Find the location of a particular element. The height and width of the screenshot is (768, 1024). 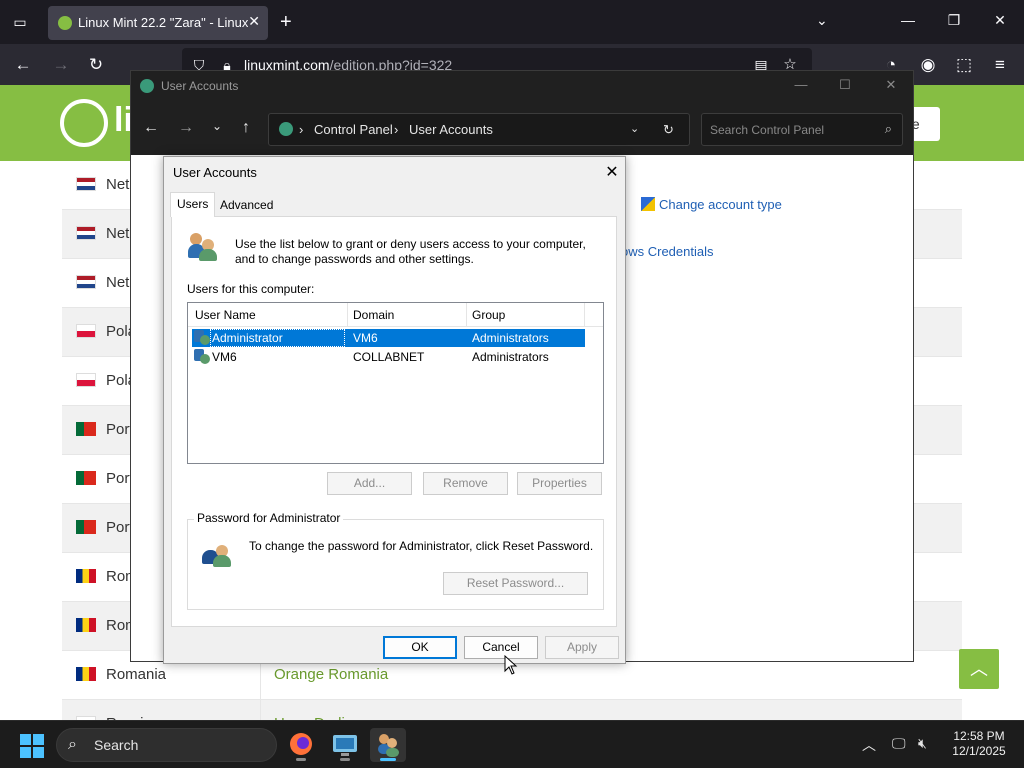

taskbar: ⌕ Search ︿ 🖵︎ 🔇︎ 12:58 PM 12/1/2025 is located at coordinates (512, 744).